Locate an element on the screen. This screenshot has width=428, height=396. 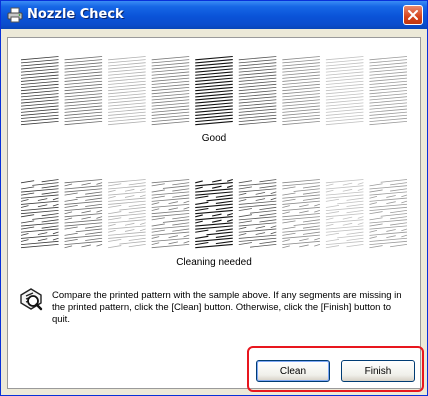
title-bar: Nozzle Check is located at coordinates (214, 15).